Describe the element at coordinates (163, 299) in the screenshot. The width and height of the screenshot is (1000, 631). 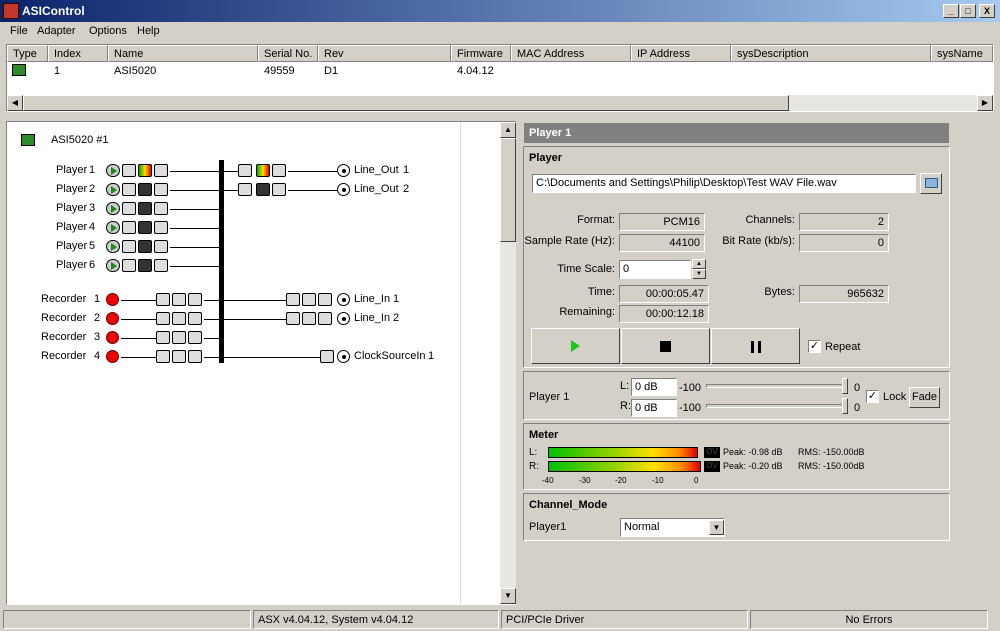
I see `recorder-output-icon` at that location.